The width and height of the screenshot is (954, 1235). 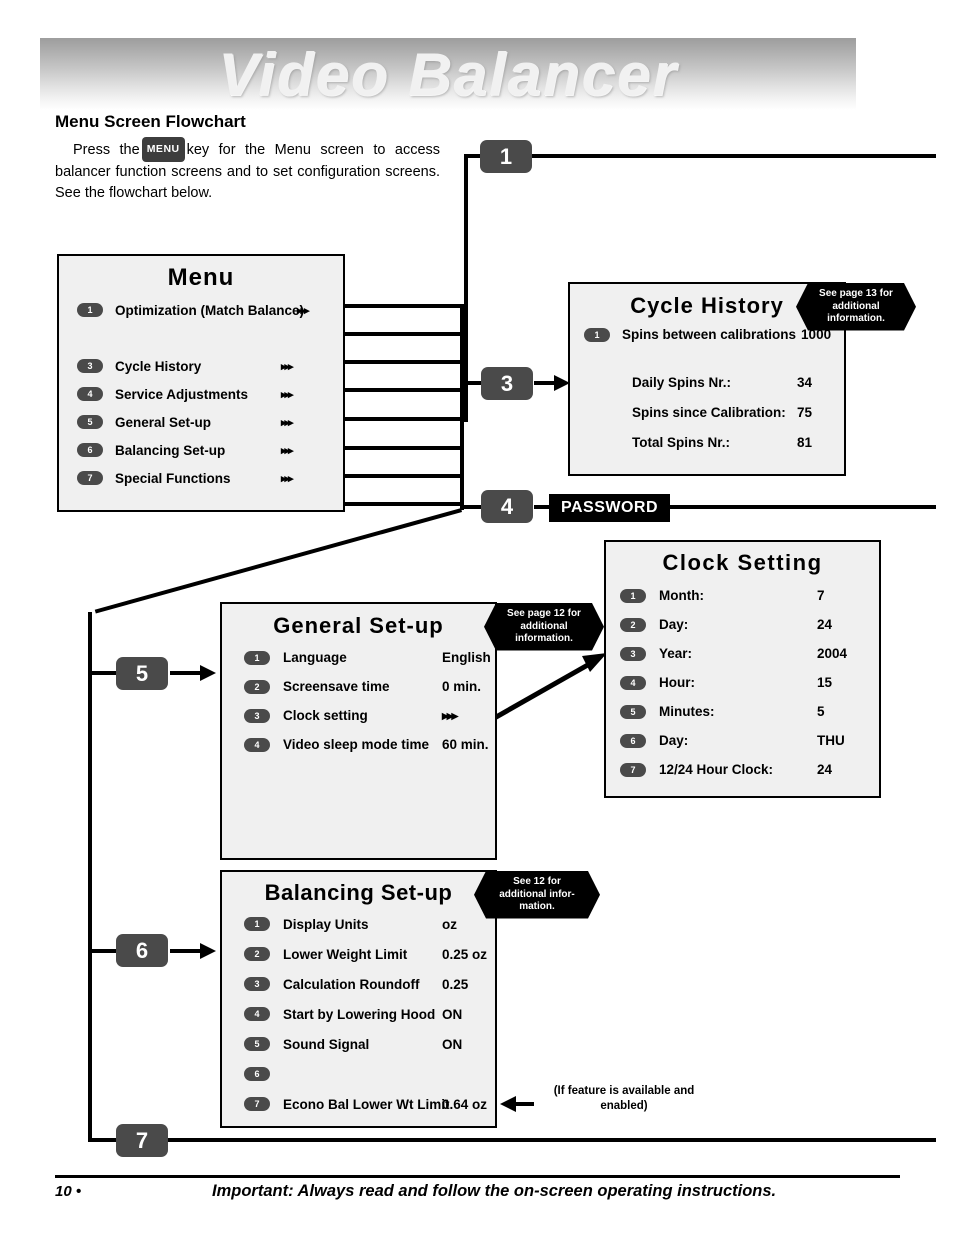 What do you see at coordinates (700, 156) in the screenshot?
I see `flow-line-step1` at bounding box center [700, 156].